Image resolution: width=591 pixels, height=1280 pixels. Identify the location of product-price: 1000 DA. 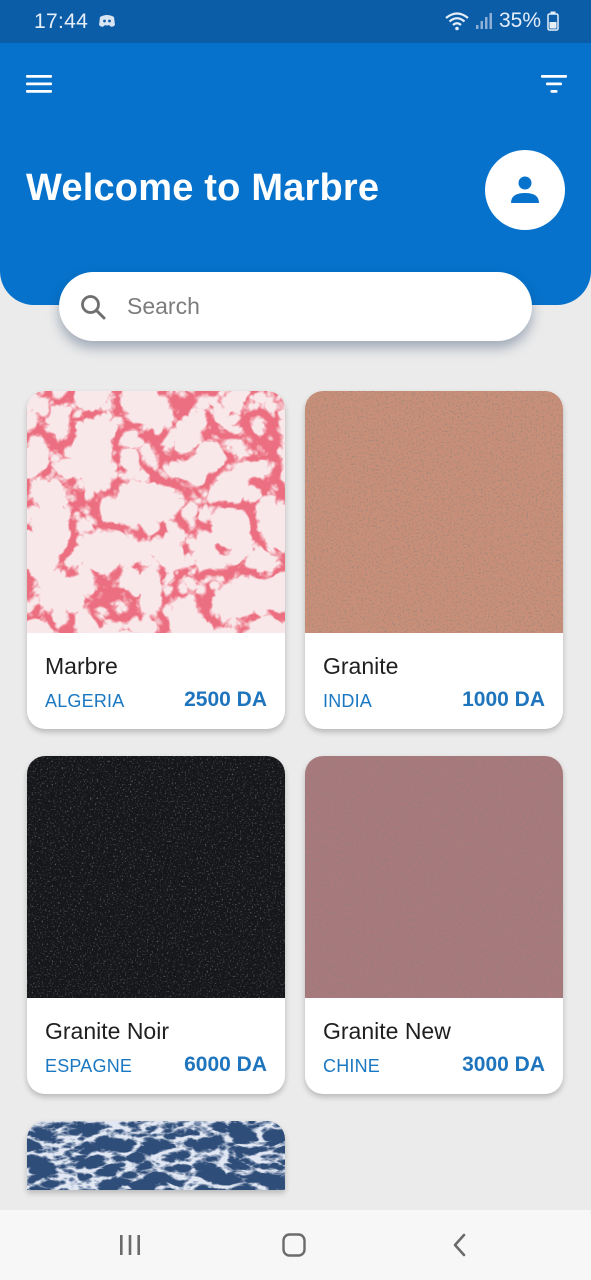
(503, 699).